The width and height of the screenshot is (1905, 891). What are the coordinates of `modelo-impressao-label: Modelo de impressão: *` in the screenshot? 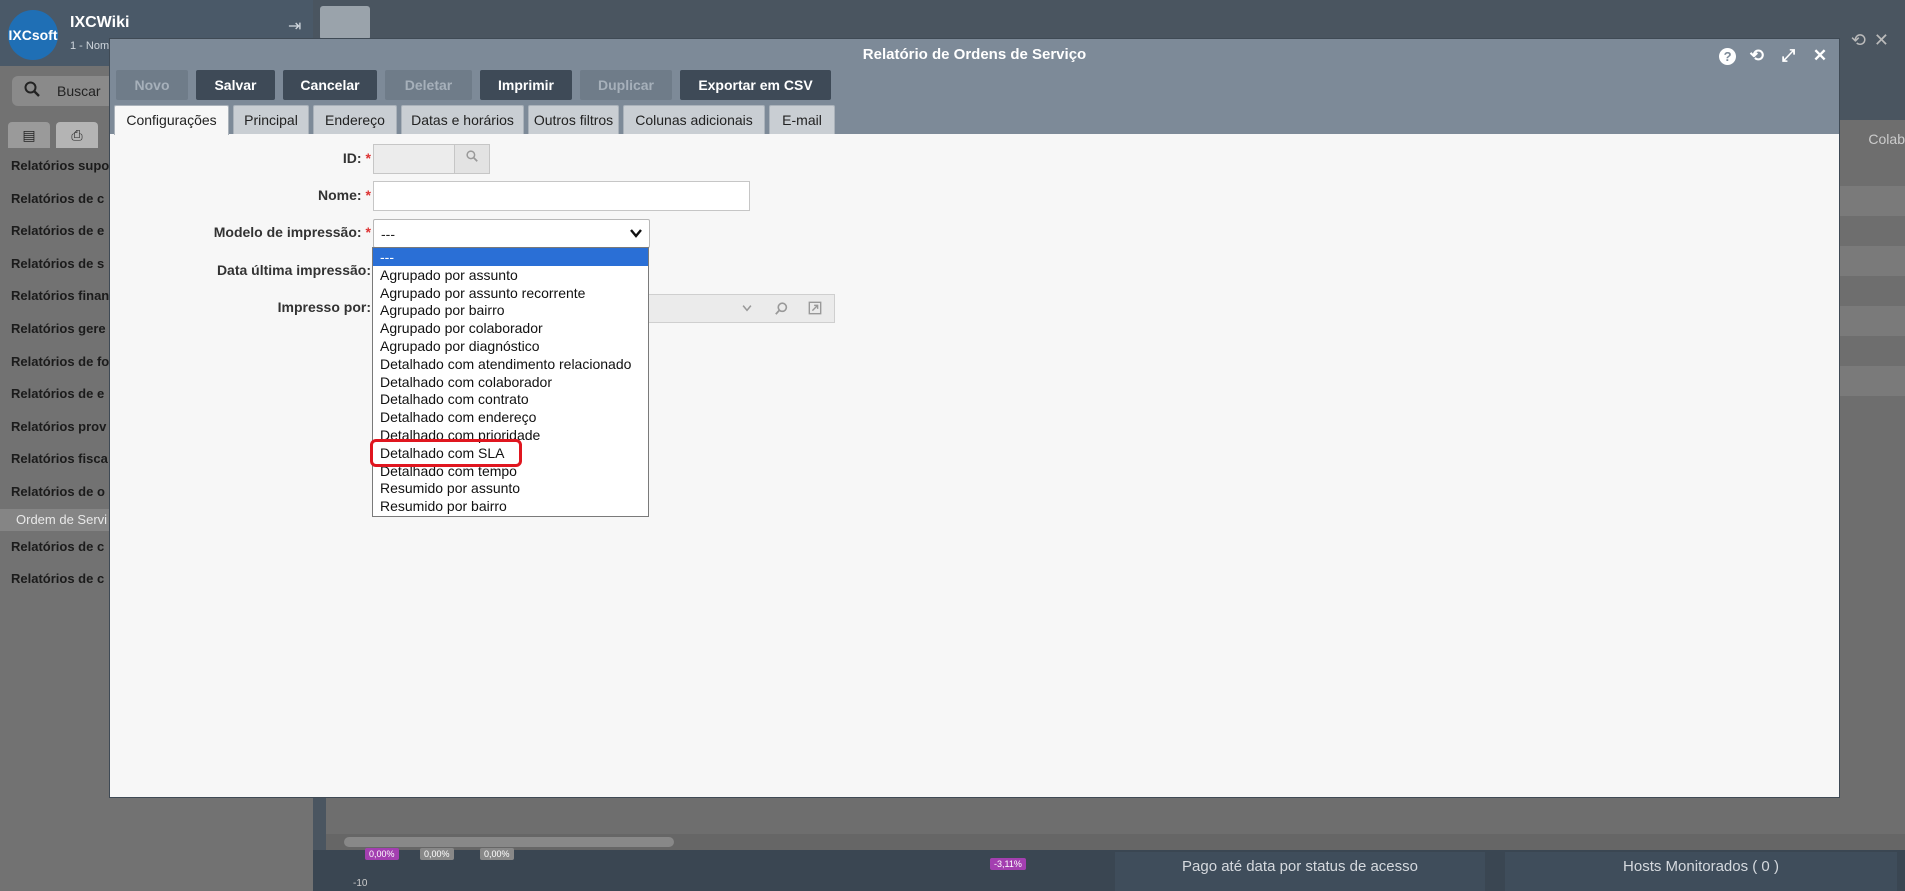 It's located at (260, 232).